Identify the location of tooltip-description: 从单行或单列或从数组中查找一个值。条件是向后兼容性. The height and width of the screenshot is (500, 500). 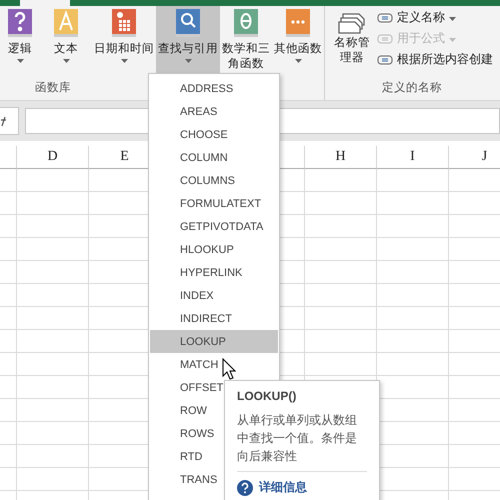
(302, 441).